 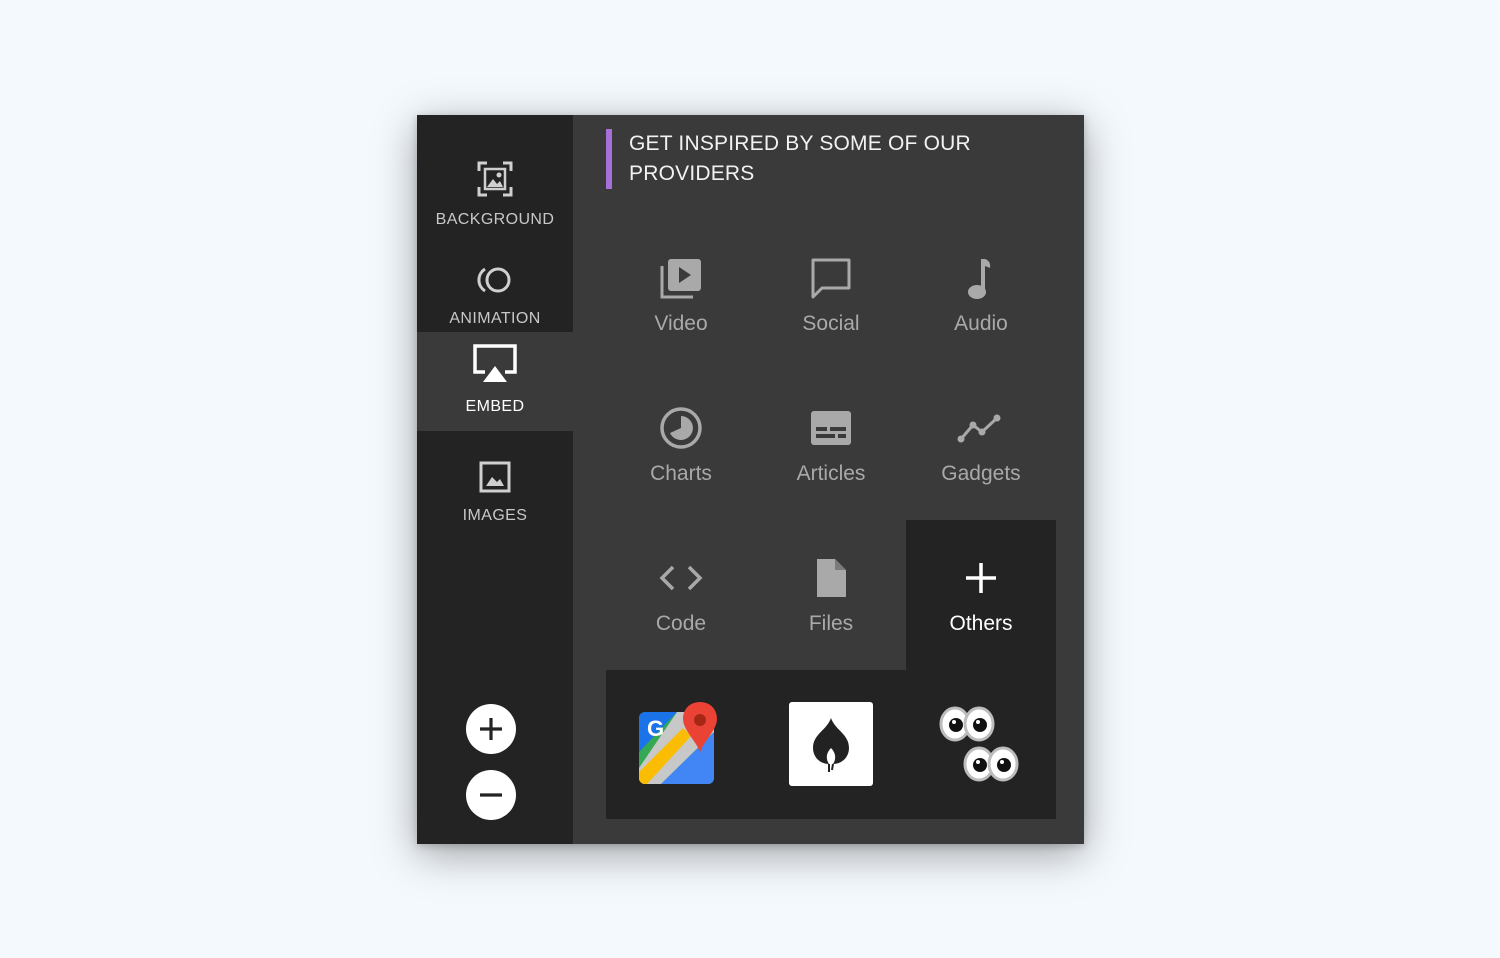 What do you see at coordinates (495, 274) in the screenshot?
I see `animation-icon` at bounding box center [495, 274].